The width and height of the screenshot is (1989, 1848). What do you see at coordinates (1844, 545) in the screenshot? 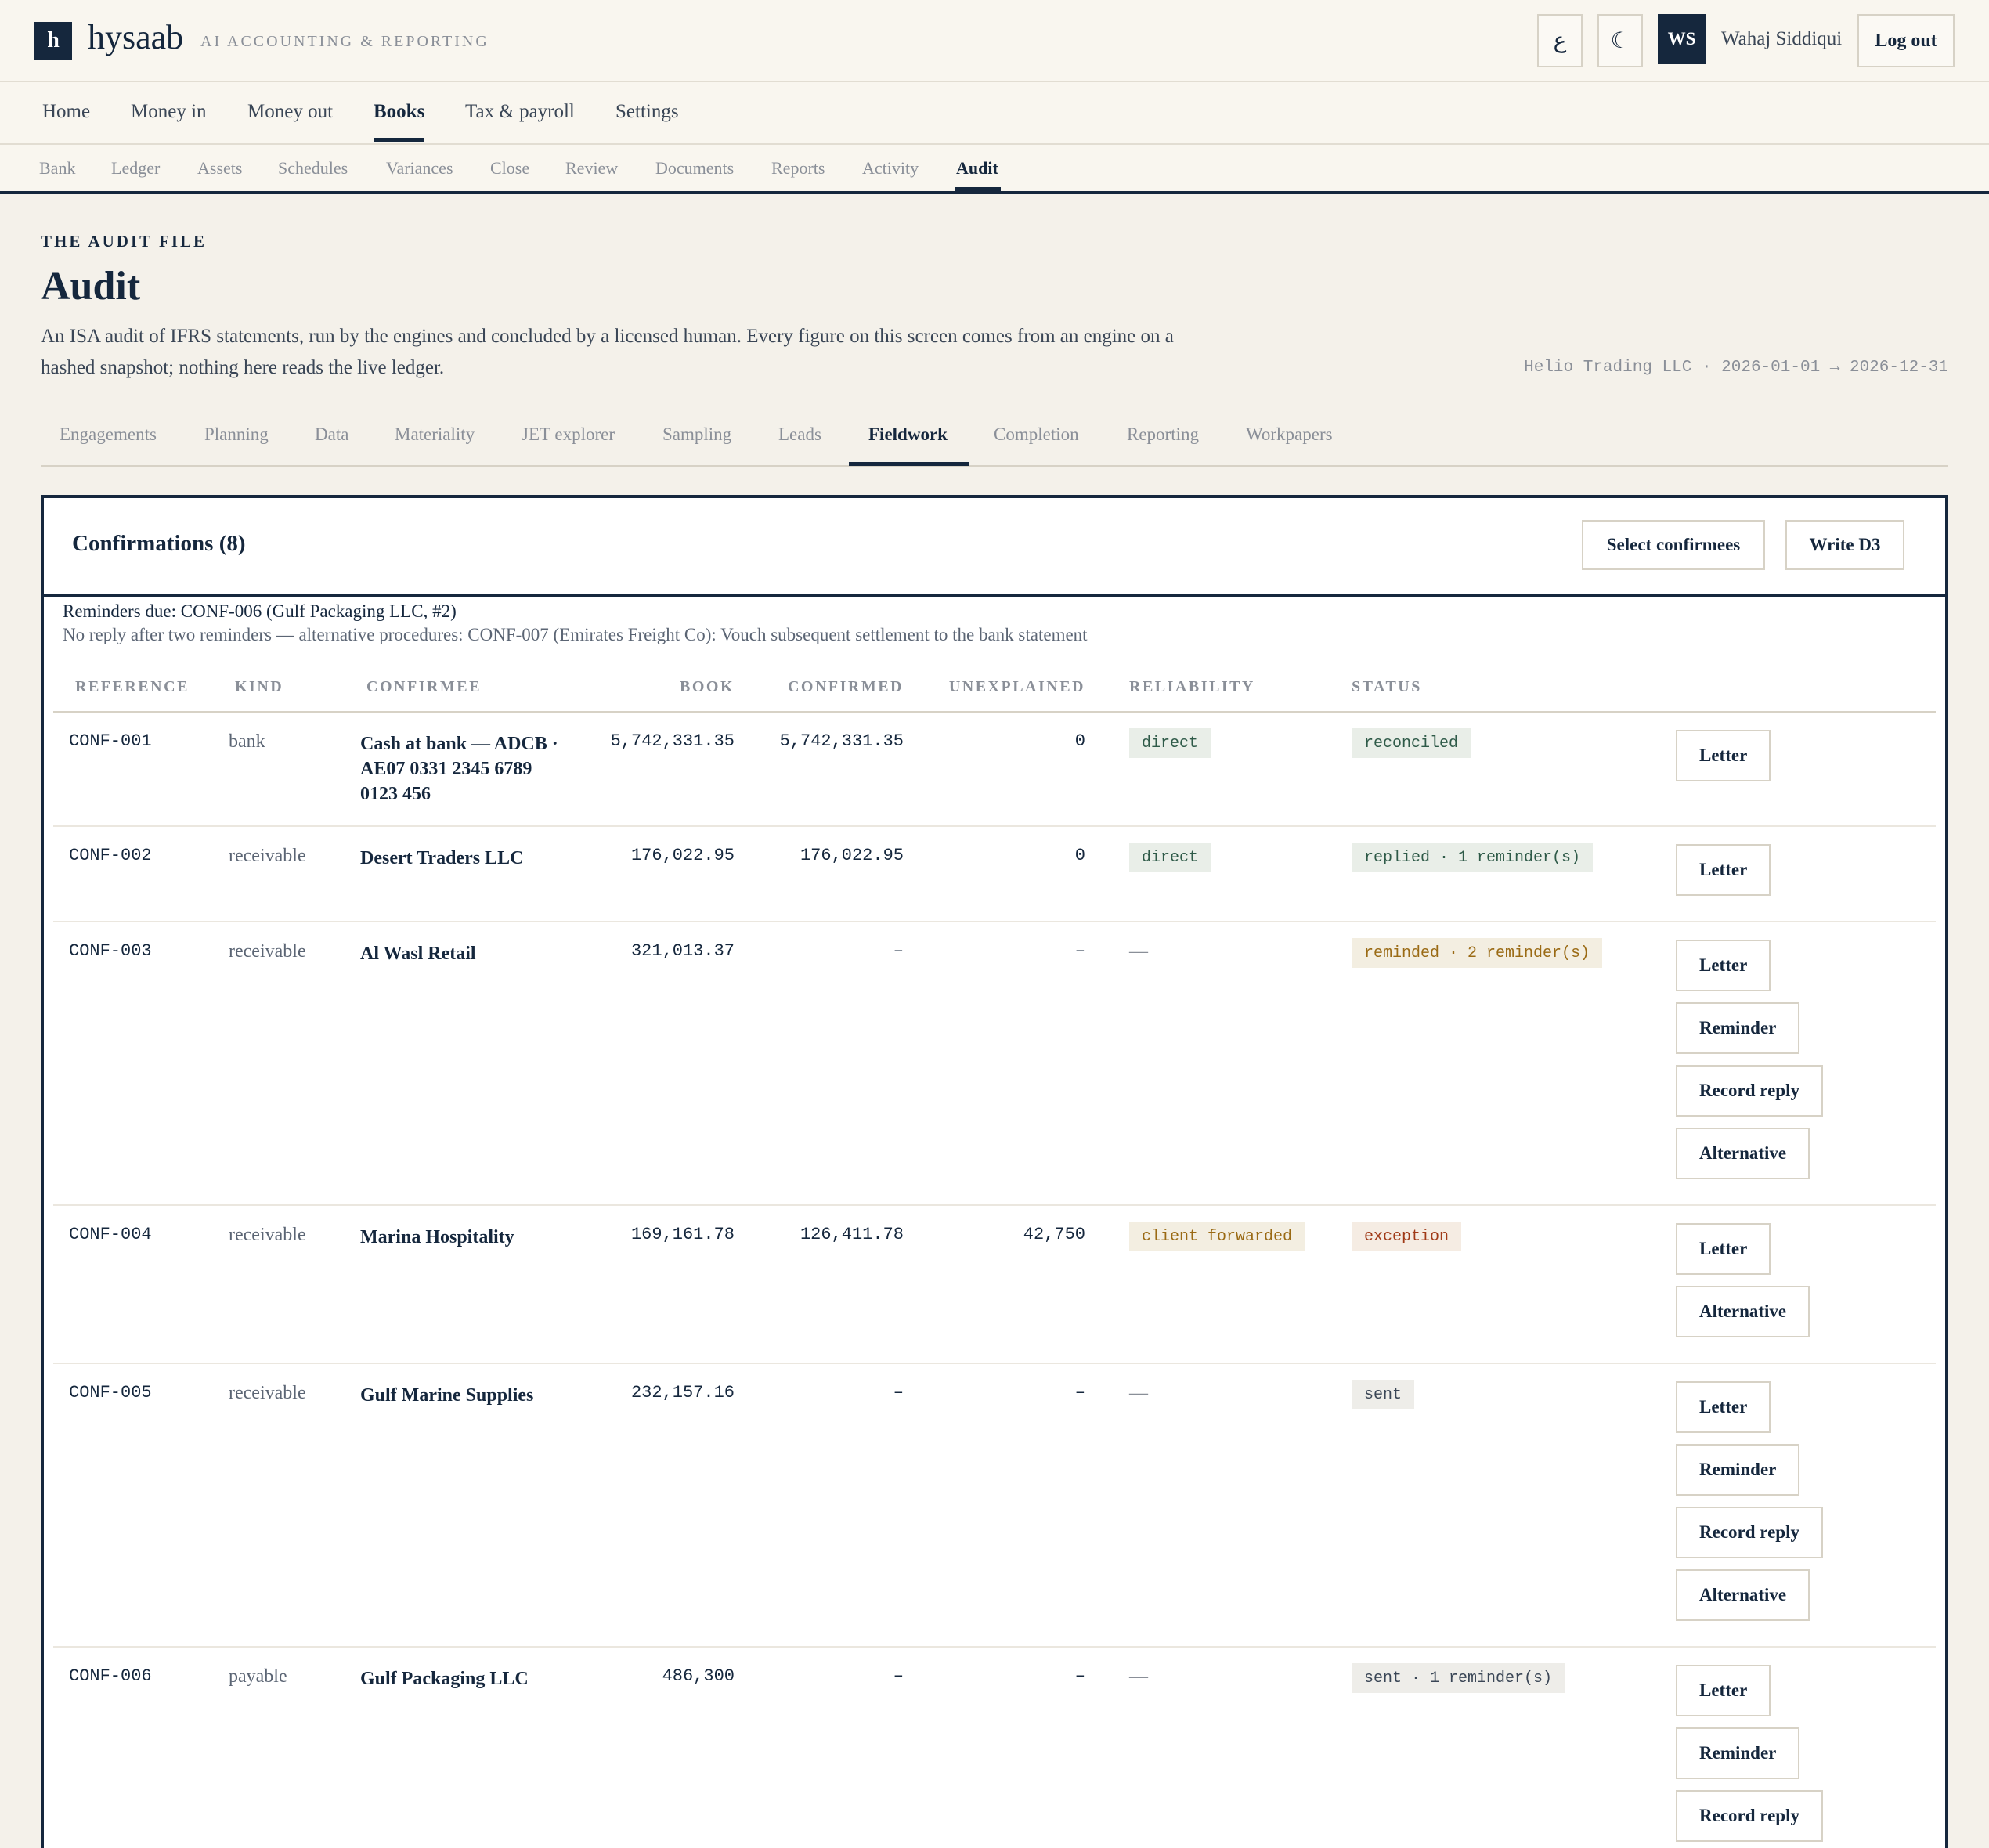
I see `write-d3-button: Write D3` at bounding box center [1844, 545].